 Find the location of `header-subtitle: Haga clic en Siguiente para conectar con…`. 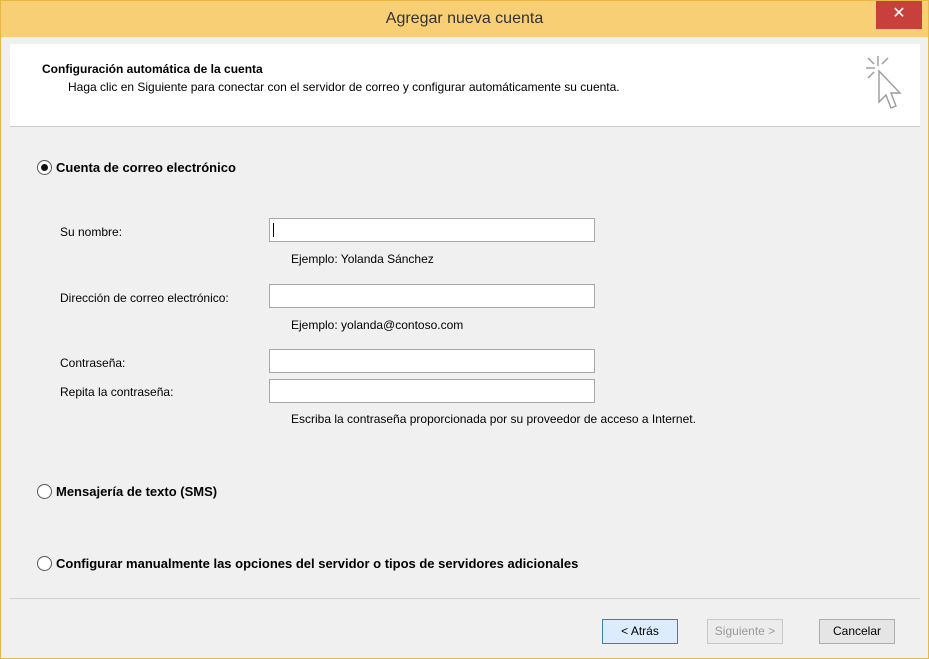

header-subtitle: Haga clic en Siguiente para conectar con… is located at coordinates (344, 87).